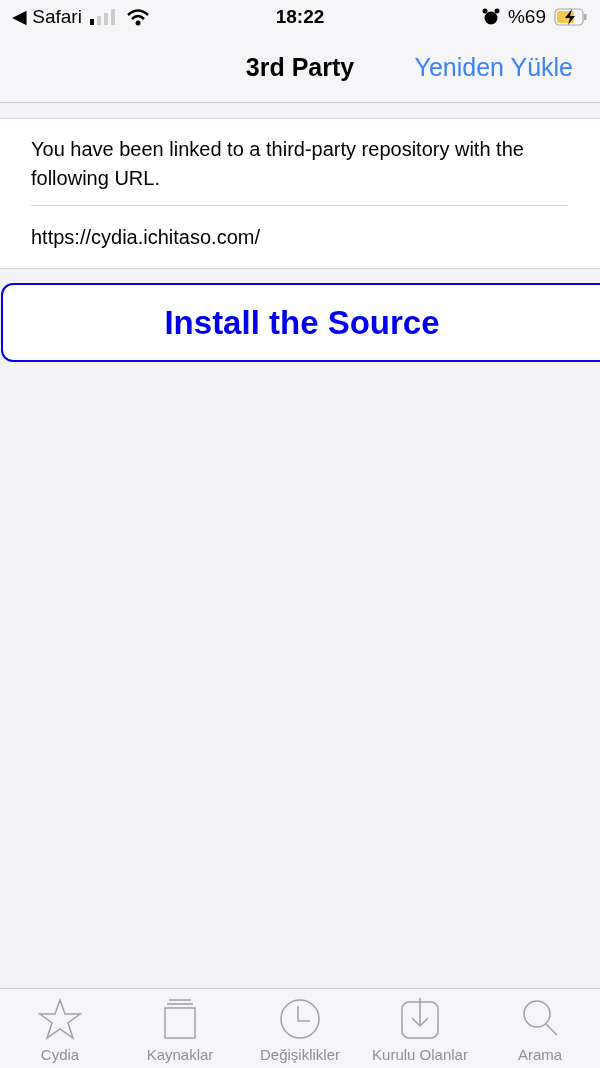 The height and width of the screenshot is (1068, 600). What do you see at coordinates (493, 68) in the screenshot?
I see `reload-button: Yeniden Yükle` at bounding box center [493, 68].